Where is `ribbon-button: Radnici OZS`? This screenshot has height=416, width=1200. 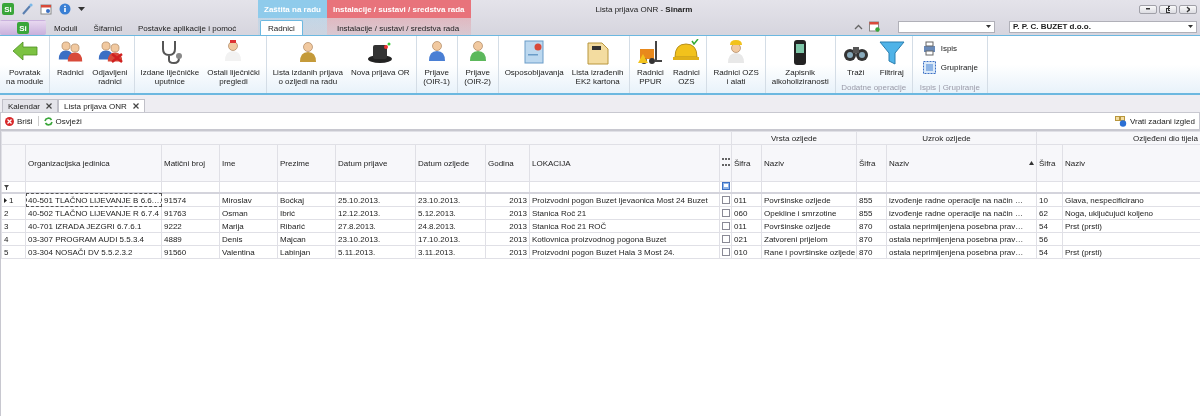 ribbon-button: Radnici OZS is located at coordinates (686, 61).